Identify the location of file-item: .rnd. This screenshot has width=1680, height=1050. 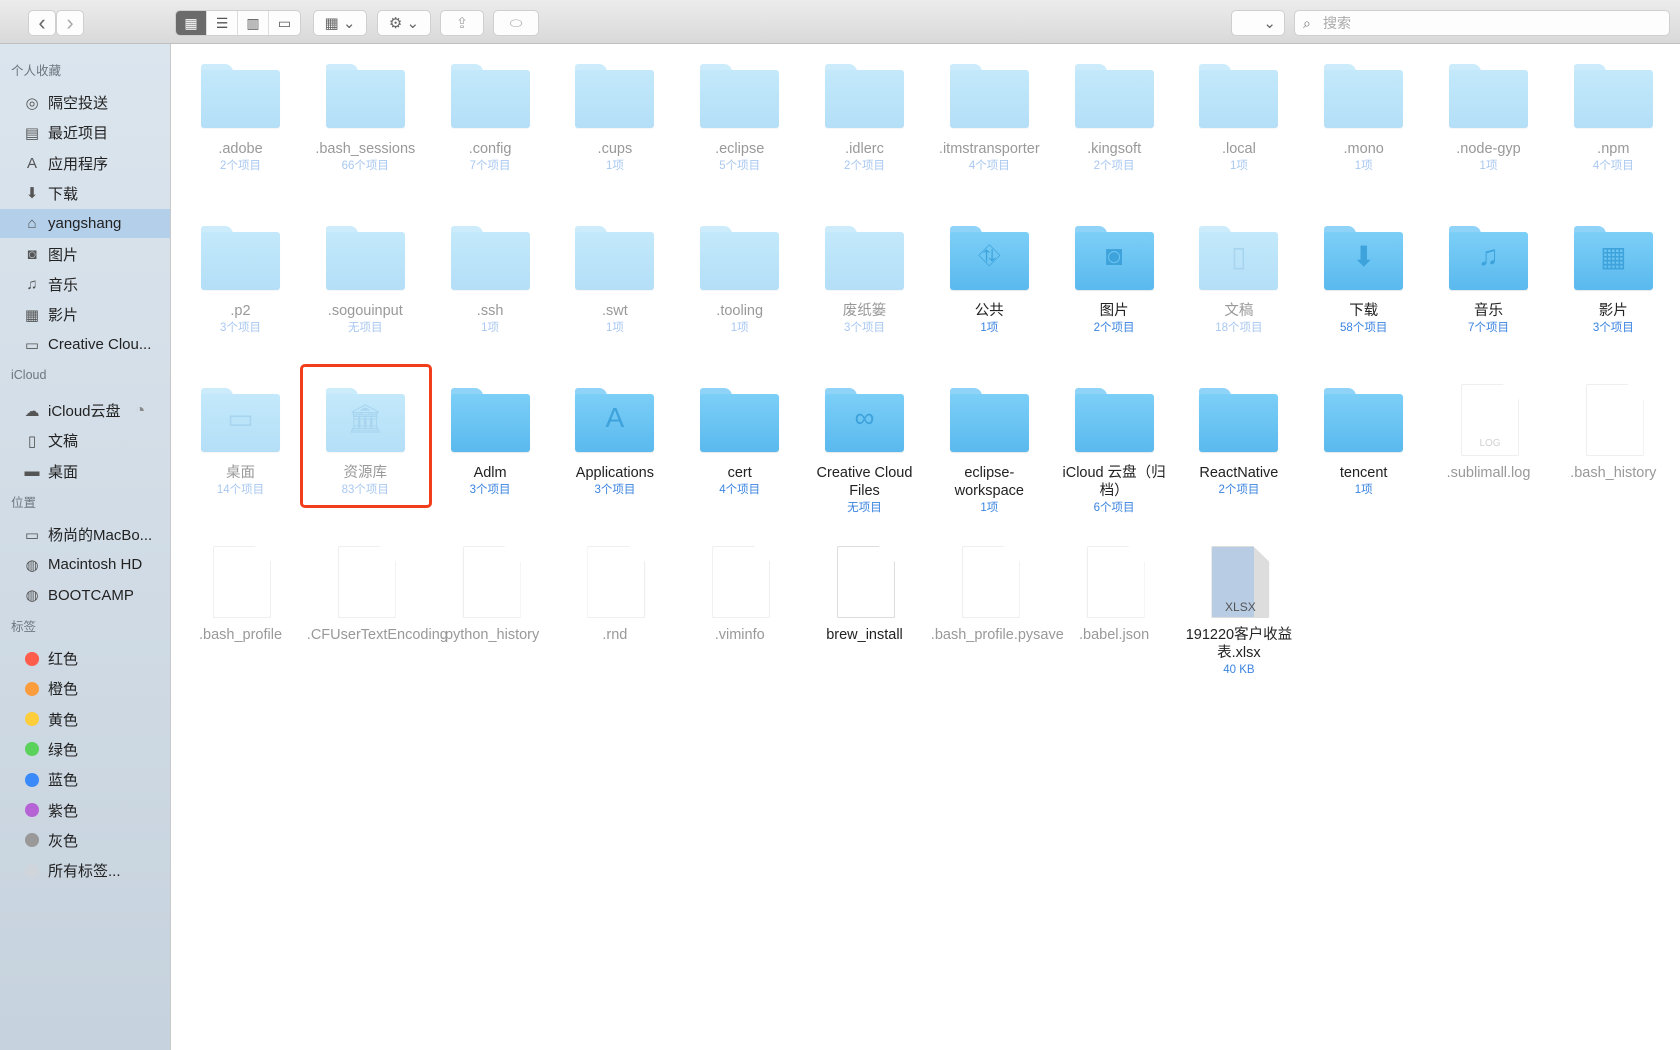
(614, 595).